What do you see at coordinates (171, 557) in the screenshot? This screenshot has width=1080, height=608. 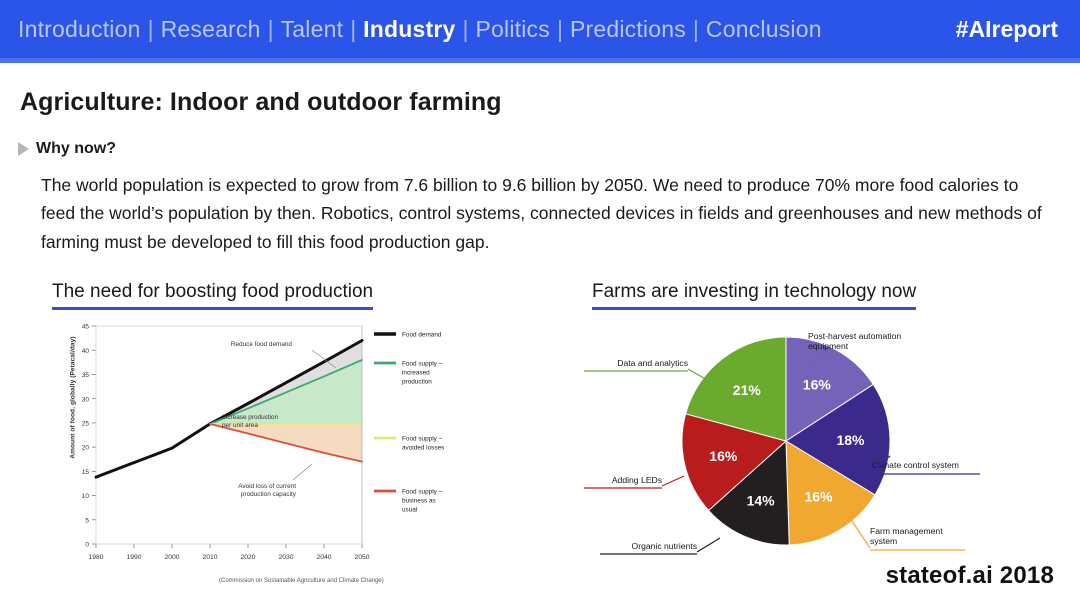 I see `line-chart-x-tick: 2000` at bounding box center [171, 557].